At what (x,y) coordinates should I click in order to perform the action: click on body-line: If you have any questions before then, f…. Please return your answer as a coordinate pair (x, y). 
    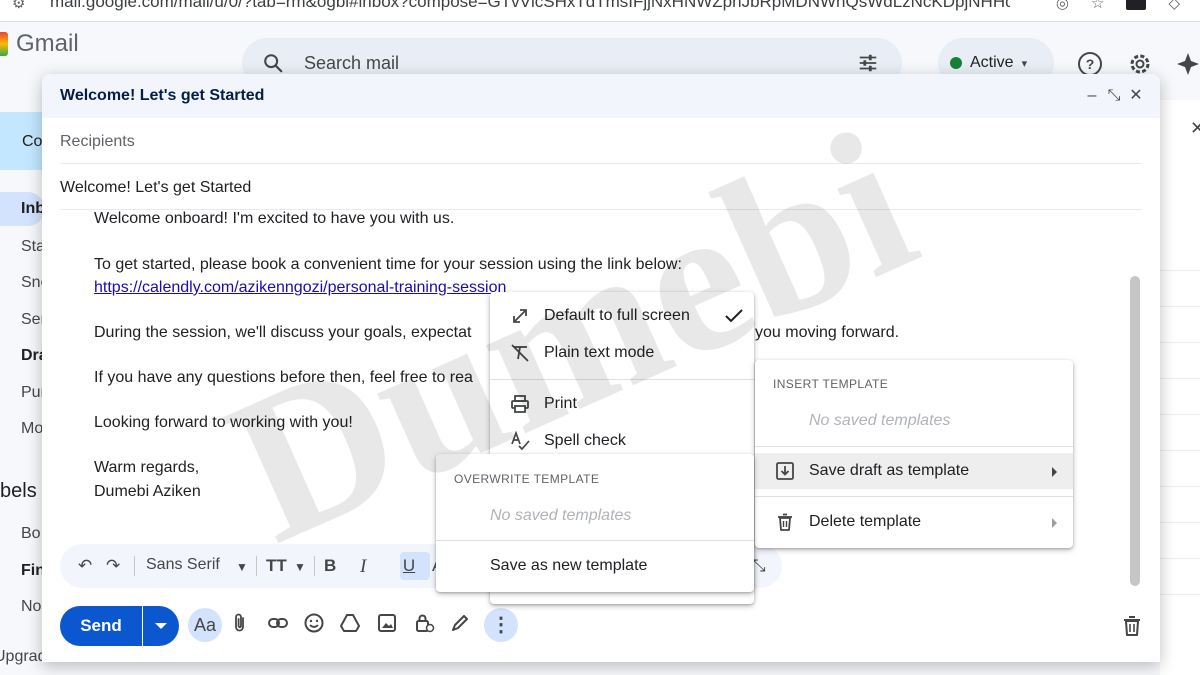
    Looking at the image, I should click on (283, 378).